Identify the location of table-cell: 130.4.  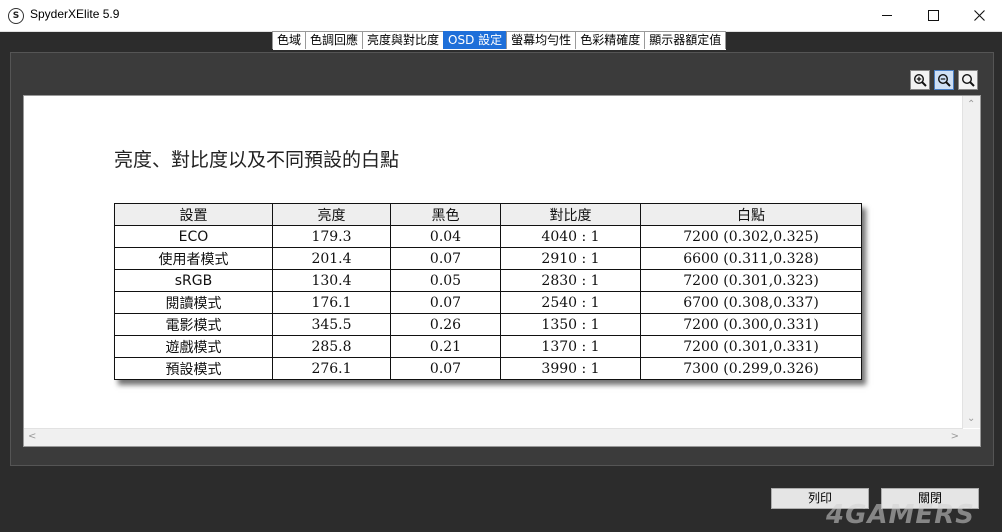
(331, 280).